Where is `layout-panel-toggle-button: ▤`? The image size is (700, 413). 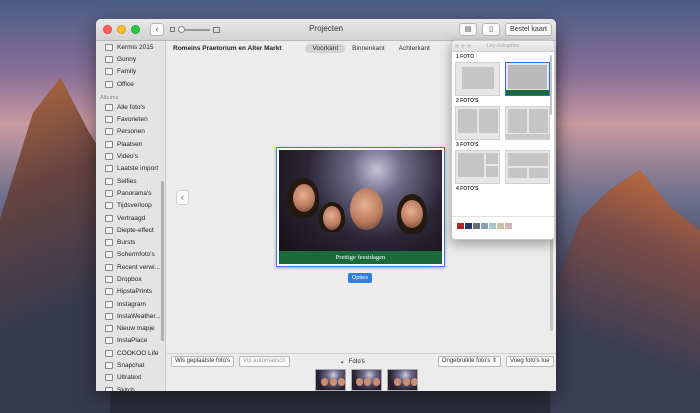
layout-panel-toggle-button: ▤ is located at coordinates (468, 29).